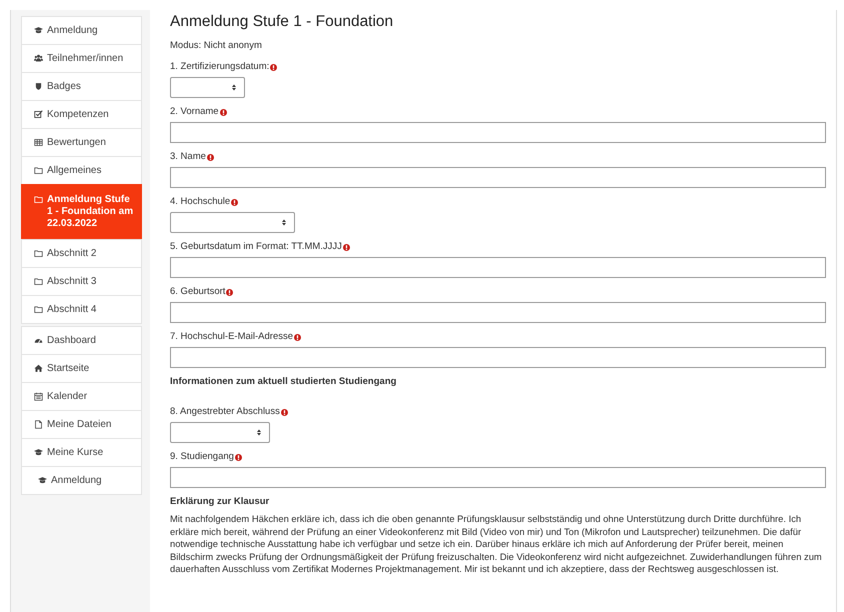 This screenshot has width=844, height=612. I want to click on form-title: Anmeldung Stufe 1 - Foundation, so click(282, 22).